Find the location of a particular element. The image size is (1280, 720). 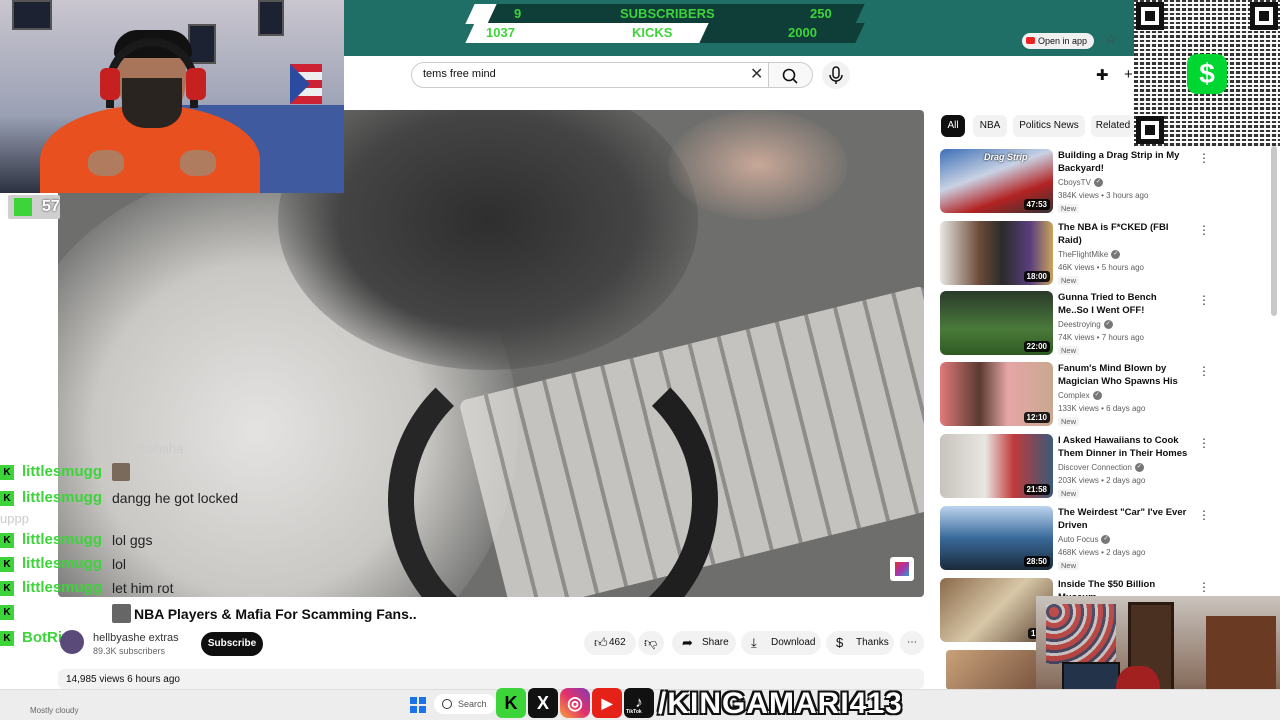

video-thumbnail: Drag Strip 47:53 is located at coordinates (996, 181).